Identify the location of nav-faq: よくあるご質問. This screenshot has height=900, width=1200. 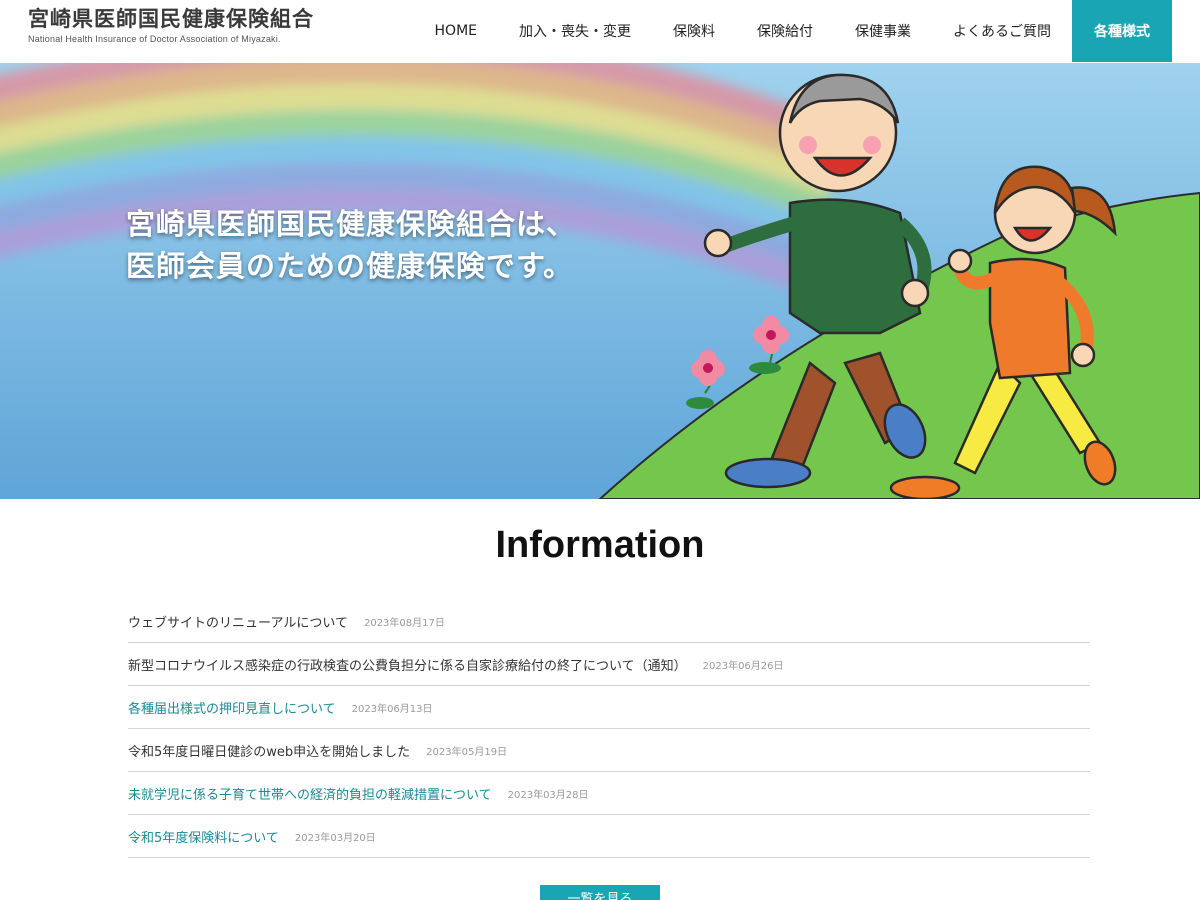
(1002, 31).